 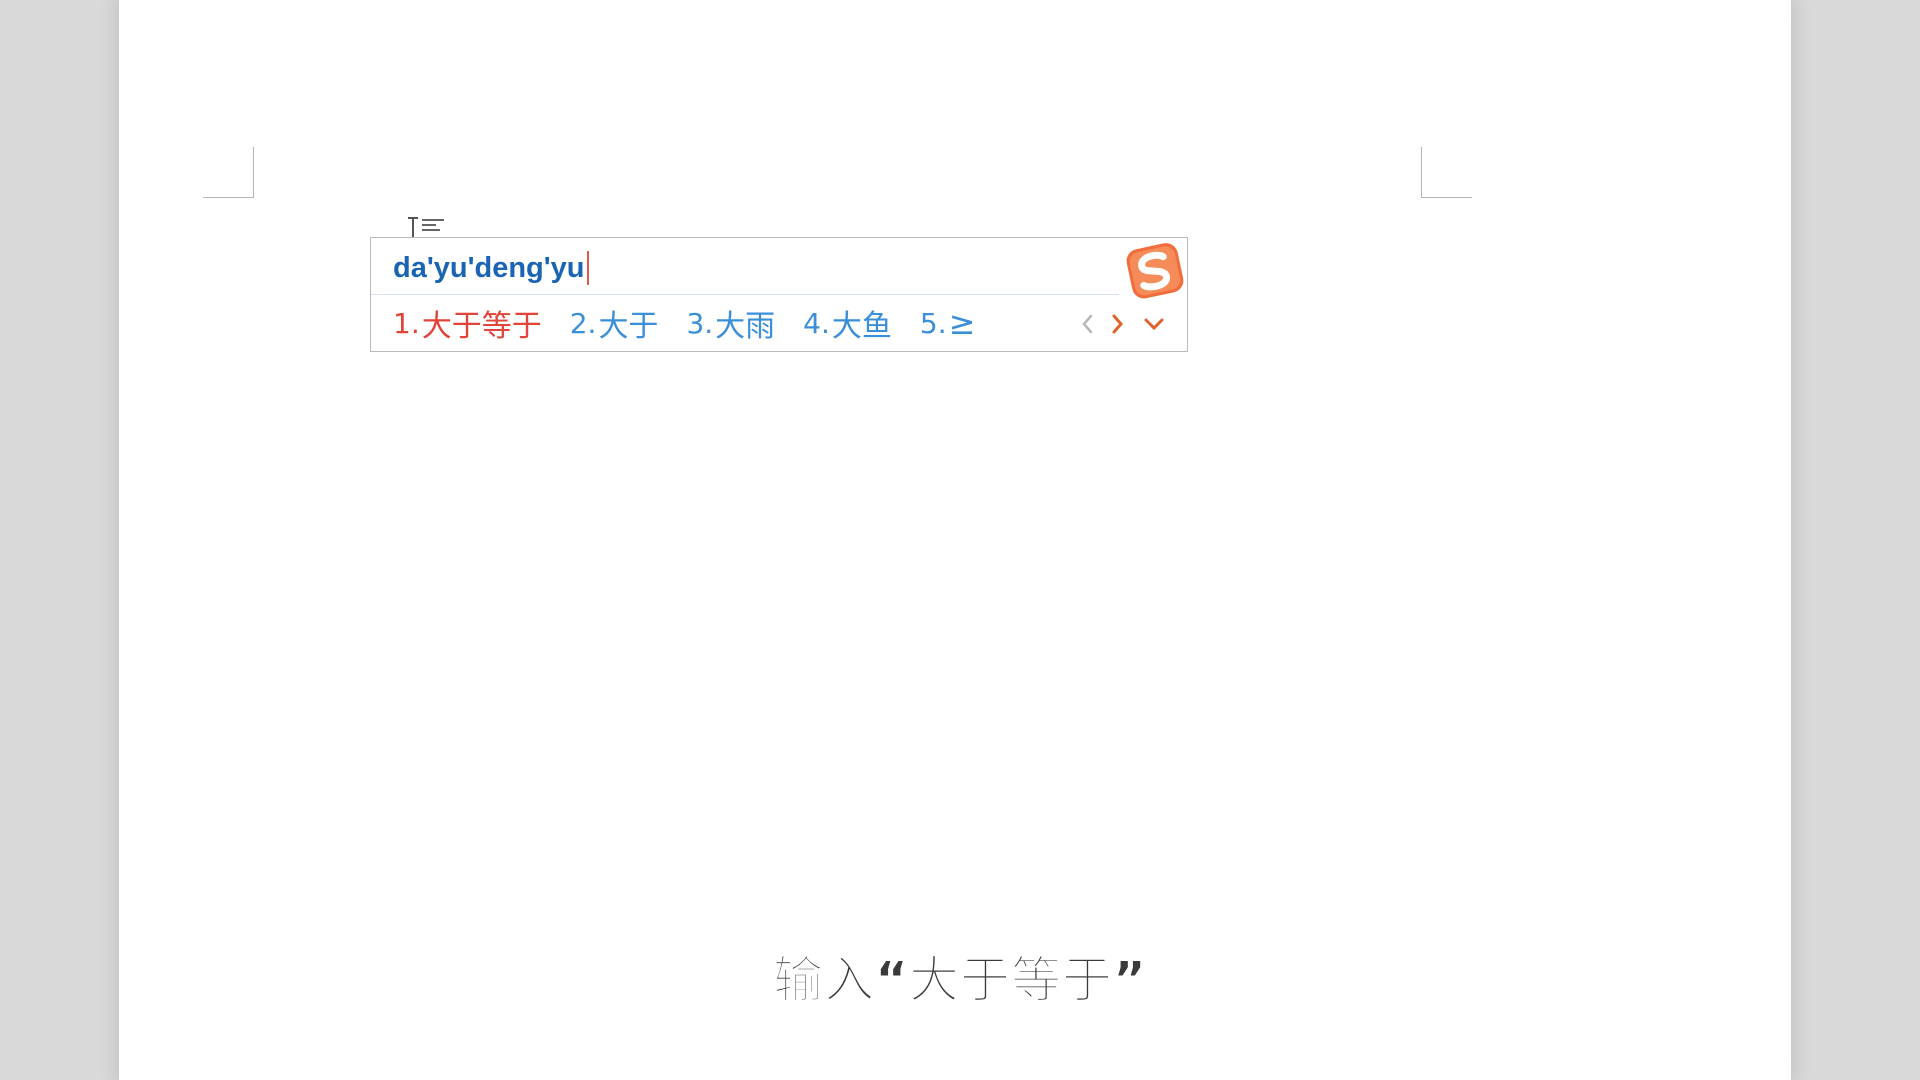 What do you see at coordinates (587, 268) in the screenshot?
I see `text-caret` at bounding box center [587, 268].